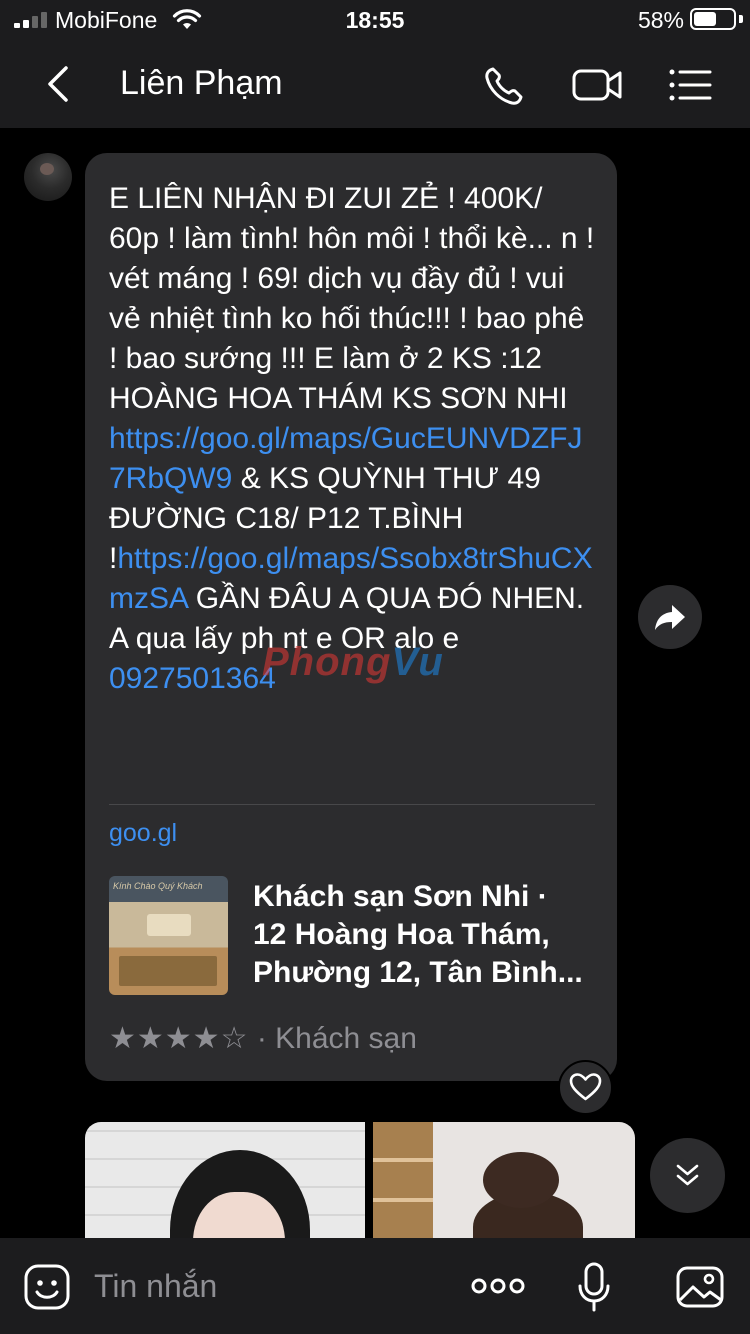 The image size is (750, 1334). I want to click on scroll-to-bottom-button, so click(687, 1175).